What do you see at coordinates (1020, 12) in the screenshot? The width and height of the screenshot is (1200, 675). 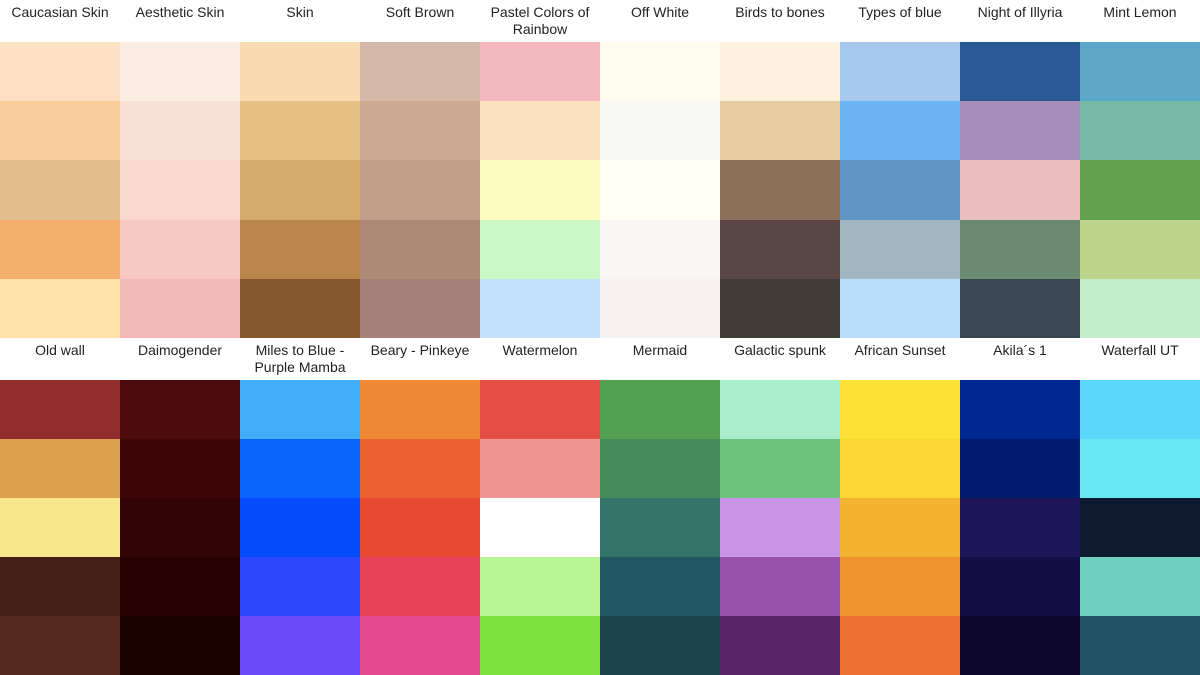 I see `palette-title: Night of Illyria` at bounding box center [1020, 12].